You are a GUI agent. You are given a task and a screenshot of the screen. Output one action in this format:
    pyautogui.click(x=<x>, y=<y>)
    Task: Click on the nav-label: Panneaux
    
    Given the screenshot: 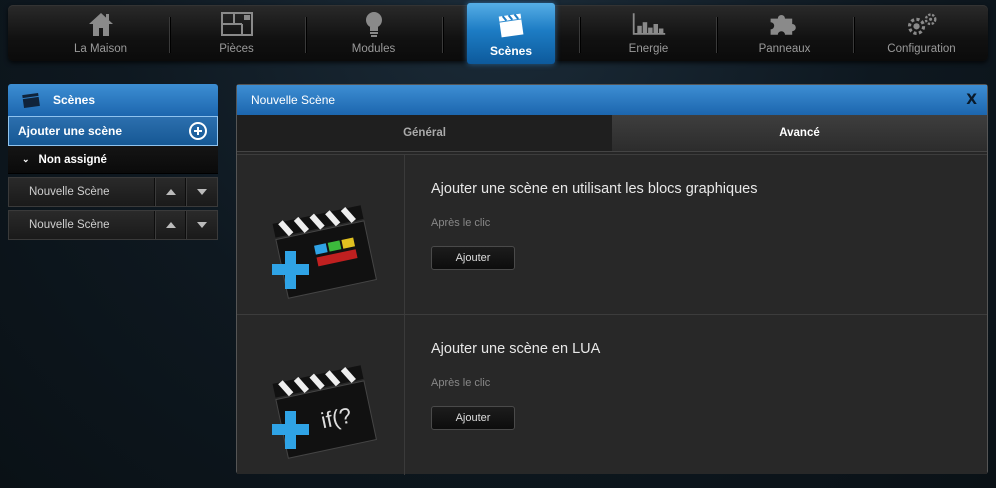 What is the action you would take?
    pyautogui.click(x=784, y=49)
    